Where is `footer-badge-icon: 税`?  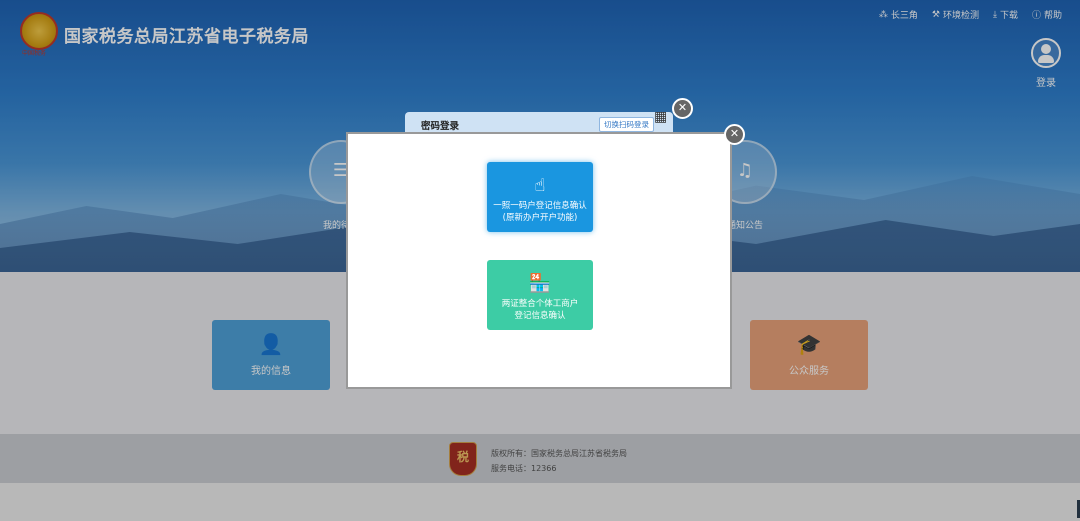
footer-badge-icon: 税 is located at coordinates (463, 459).